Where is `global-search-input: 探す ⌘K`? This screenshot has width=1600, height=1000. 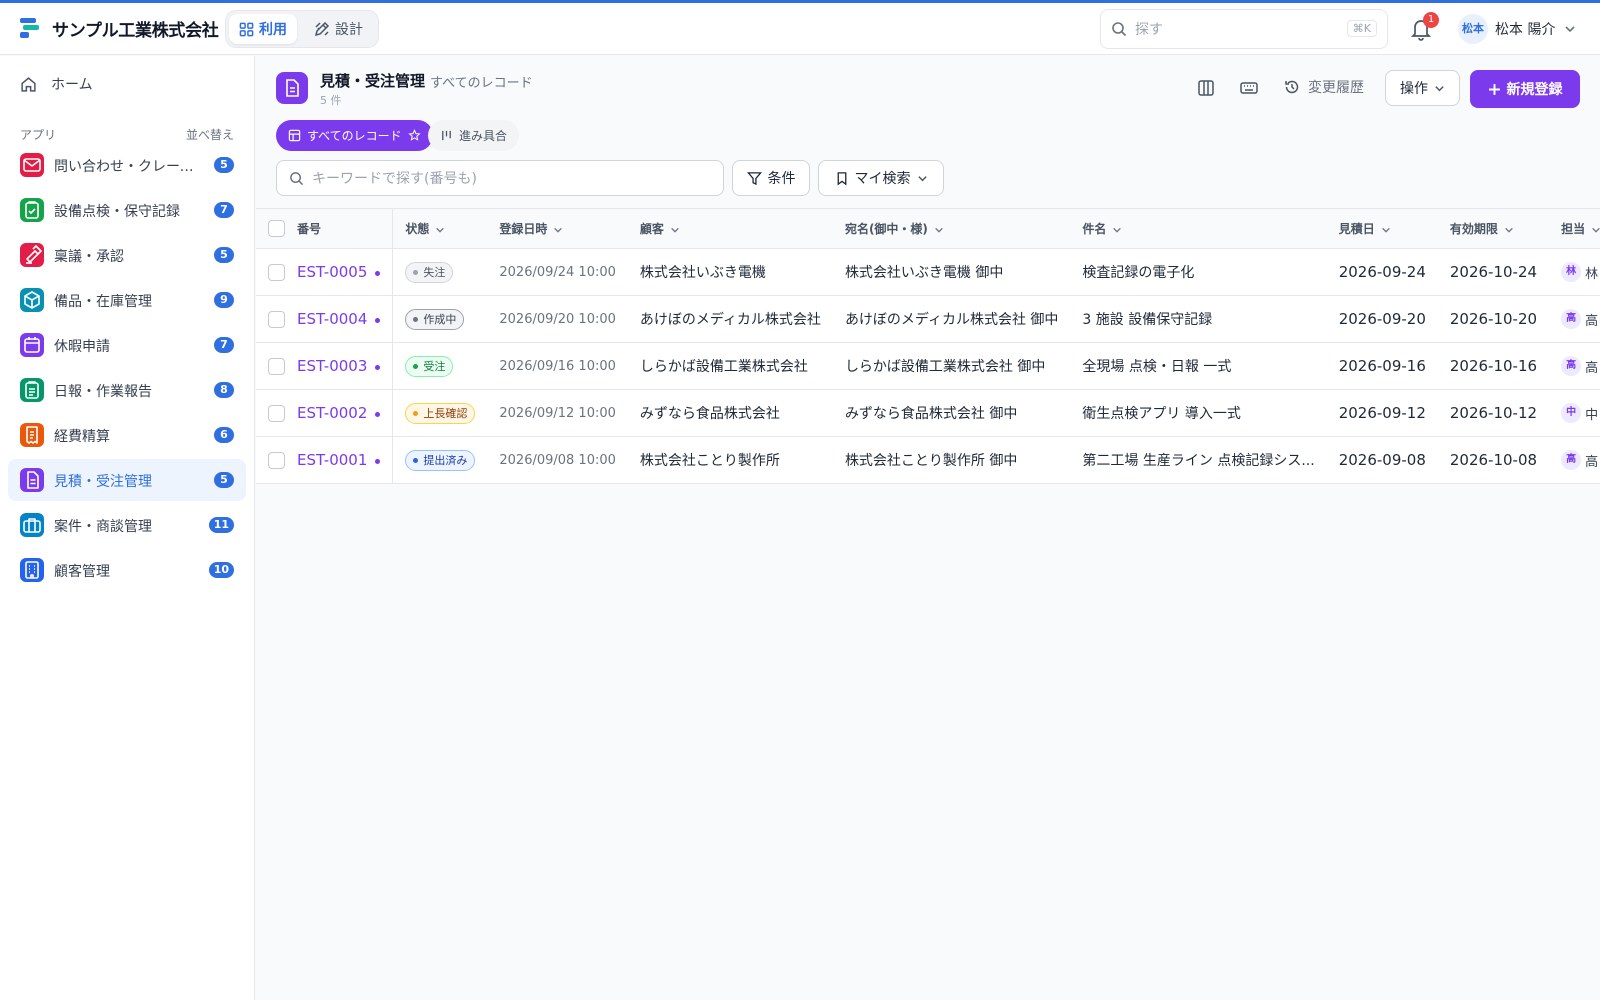 global-search-input: 探す ⌘K is located at coordinates (1244, 29).